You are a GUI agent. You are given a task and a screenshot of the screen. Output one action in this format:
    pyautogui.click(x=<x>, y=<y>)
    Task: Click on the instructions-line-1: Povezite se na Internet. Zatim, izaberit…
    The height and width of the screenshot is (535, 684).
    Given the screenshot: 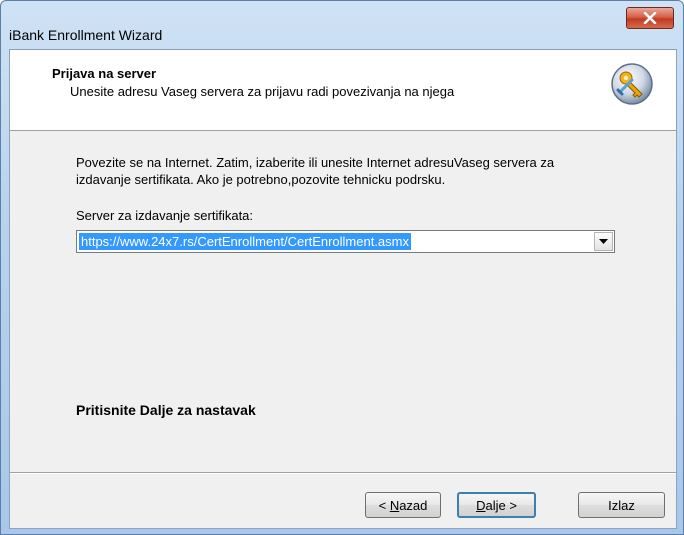 What is the action you would take?
    pyautogui.click(x=315, y=162)
    